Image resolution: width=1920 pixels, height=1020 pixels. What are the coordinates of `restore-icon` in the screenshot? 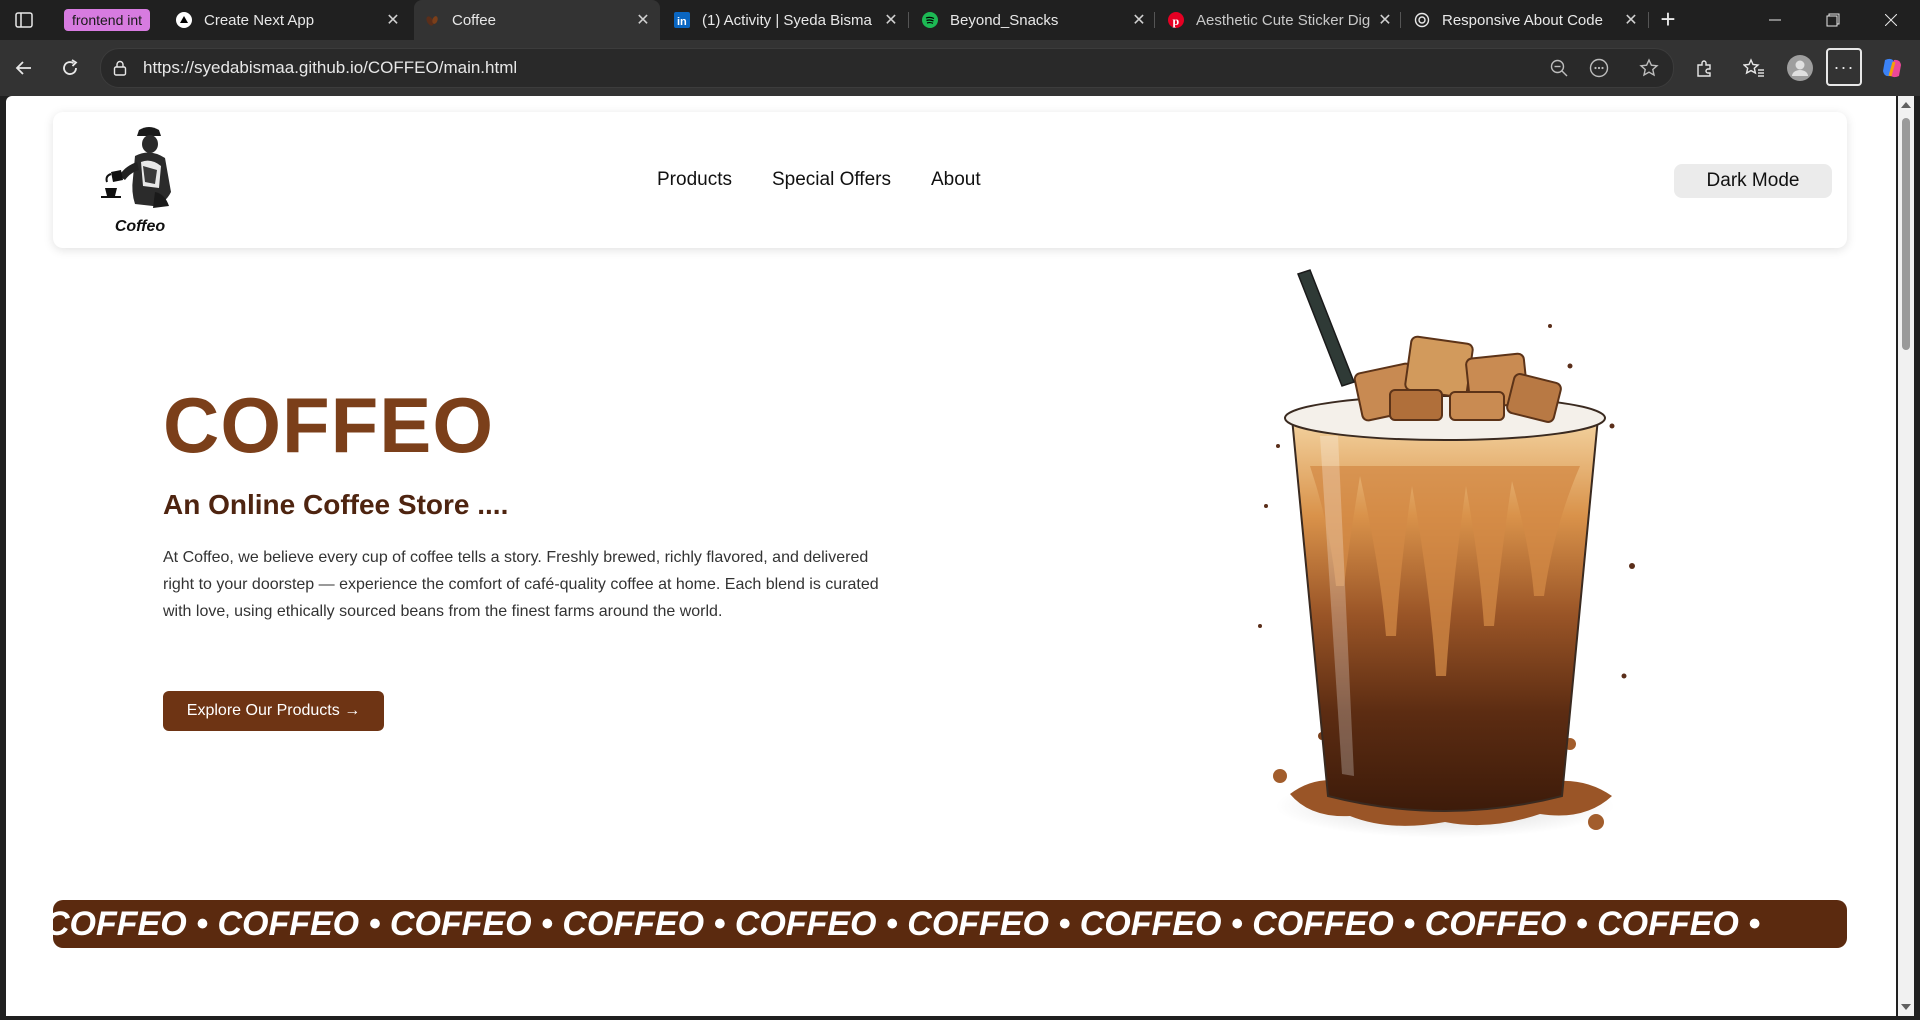 It's located at (1833, 20).